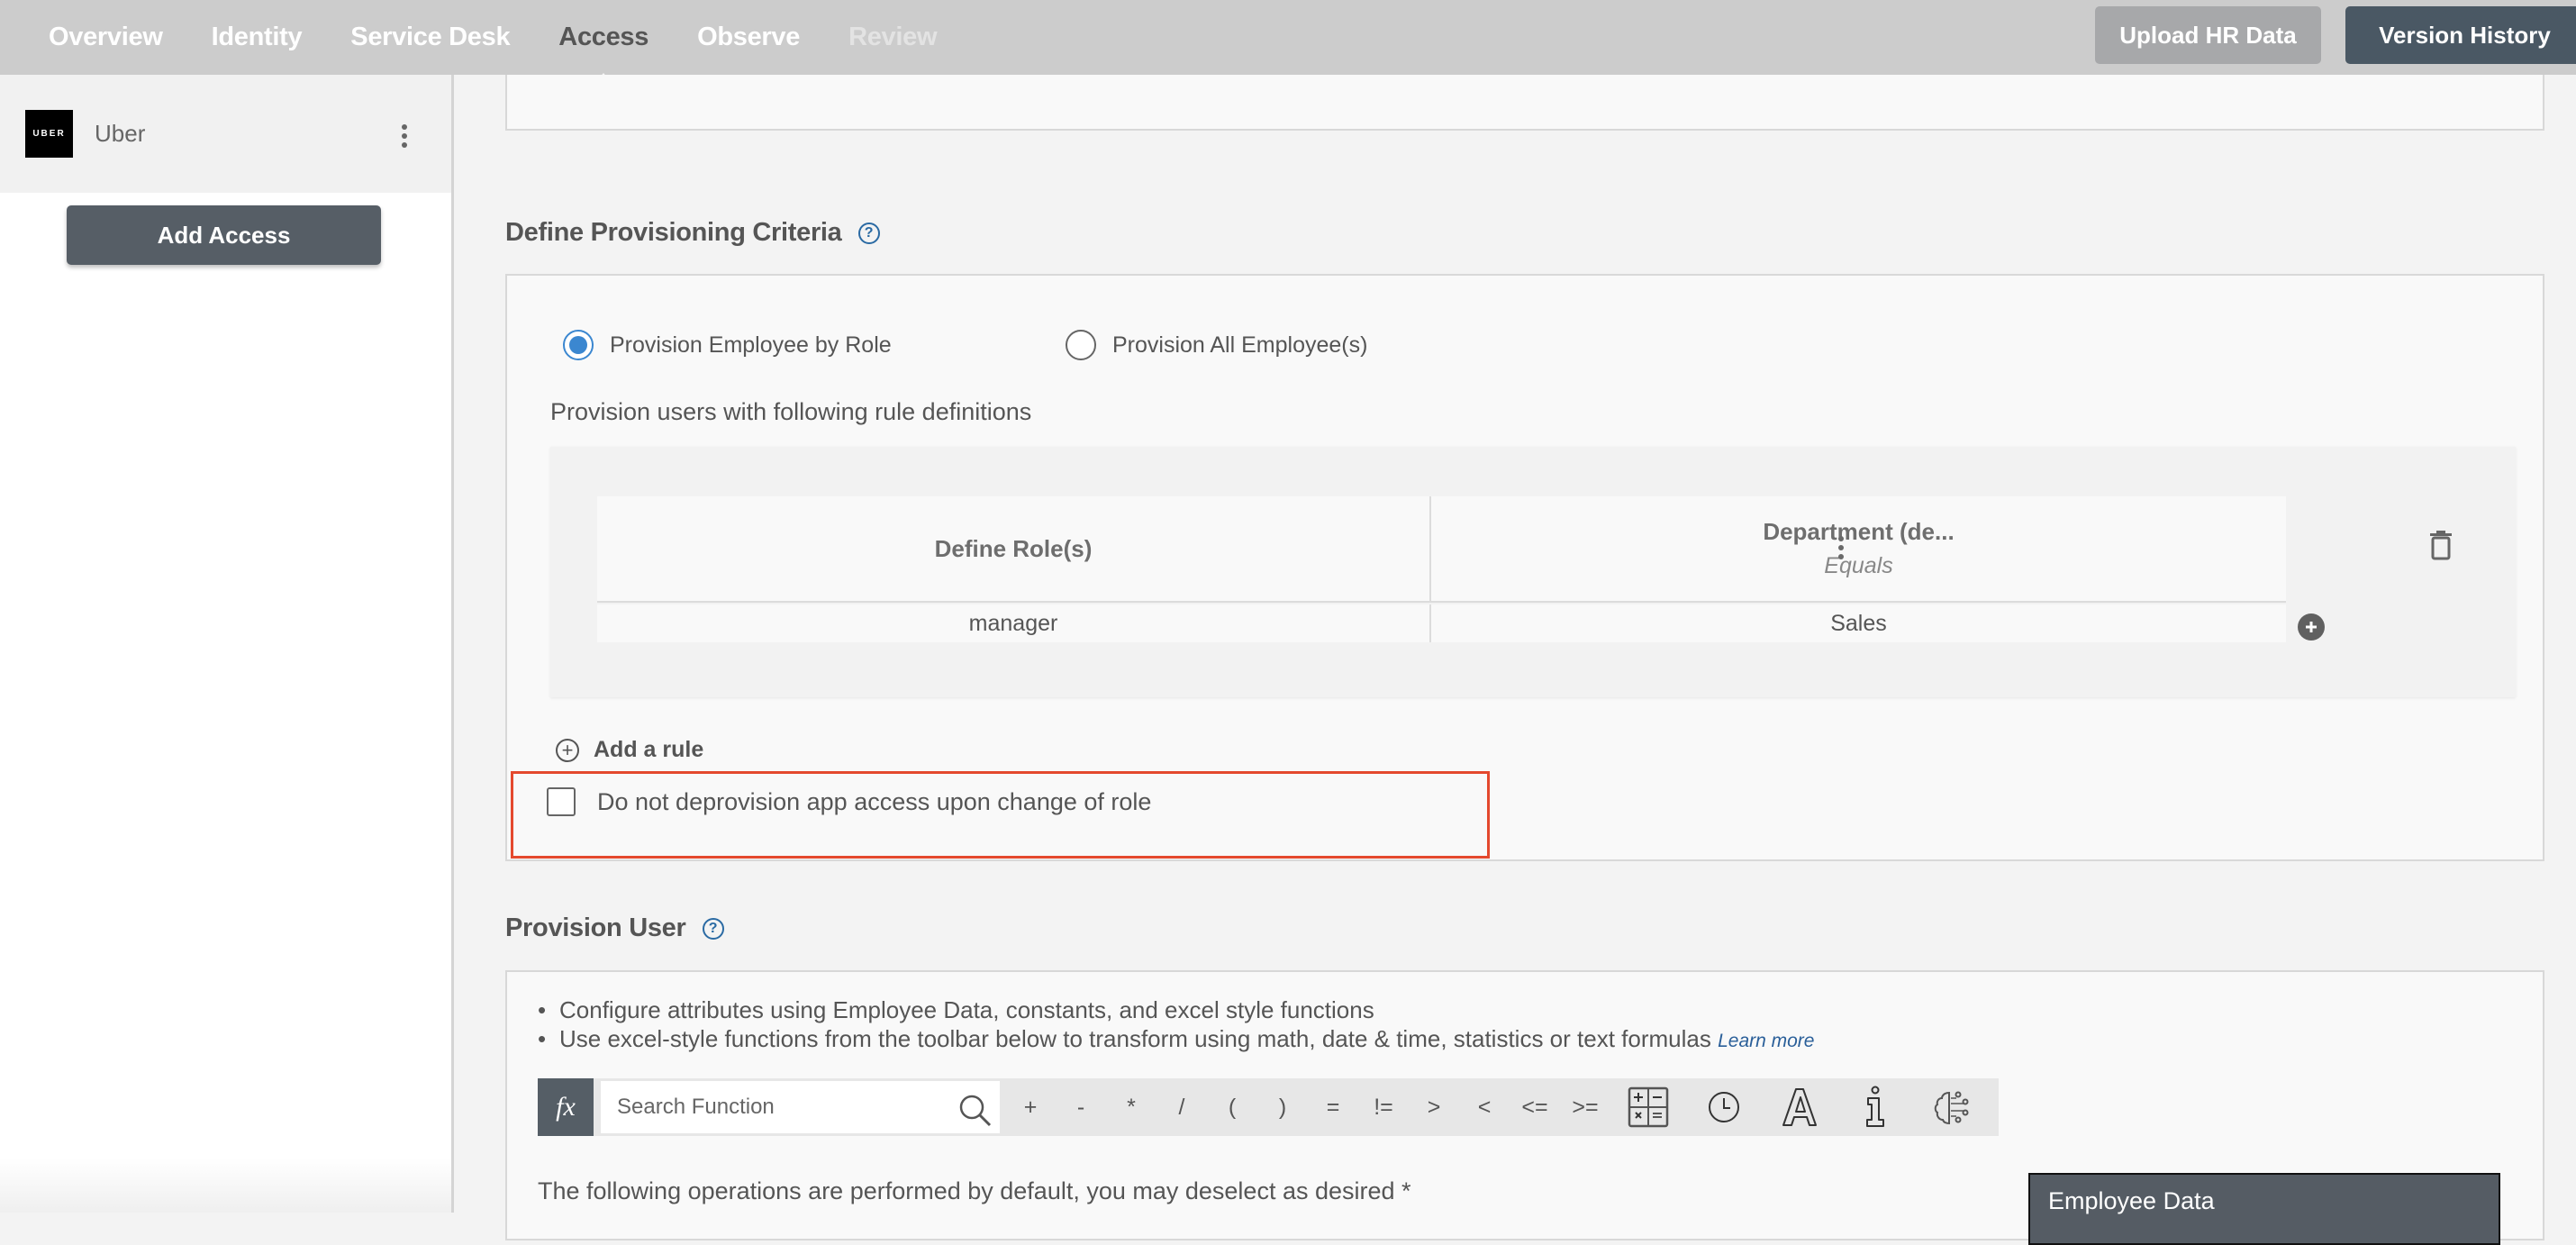 The width and height of the screenshot is (2576, 1245). I want to click on add-condition-icon, so click(2311, 627).